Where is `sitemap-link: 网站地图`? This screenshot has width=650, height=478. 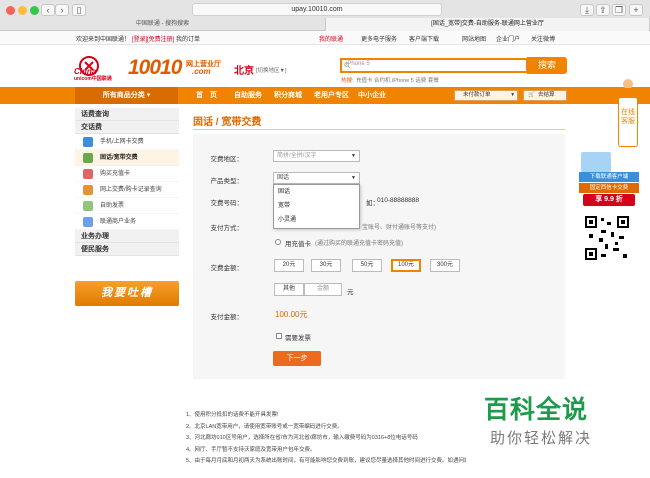
sitemap-link: 网站地图 is located at coordinates (474, 38).